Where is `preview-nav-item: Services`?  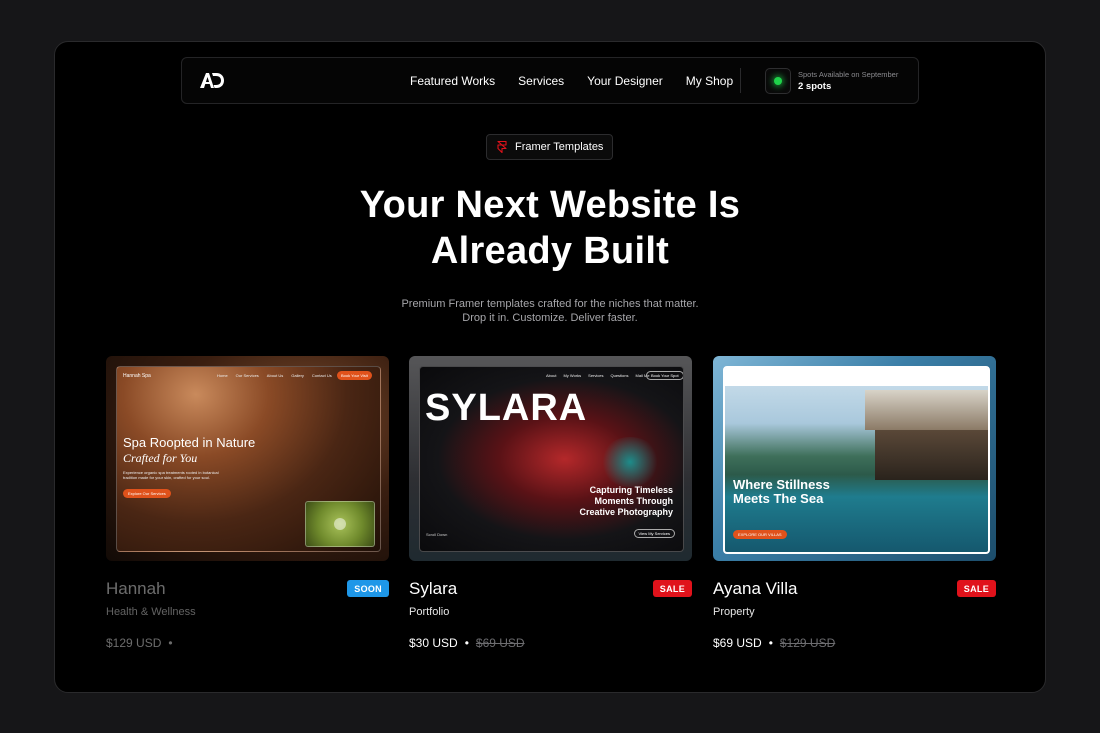 preview-nav-item: Services is located at coordinates (596, 375).